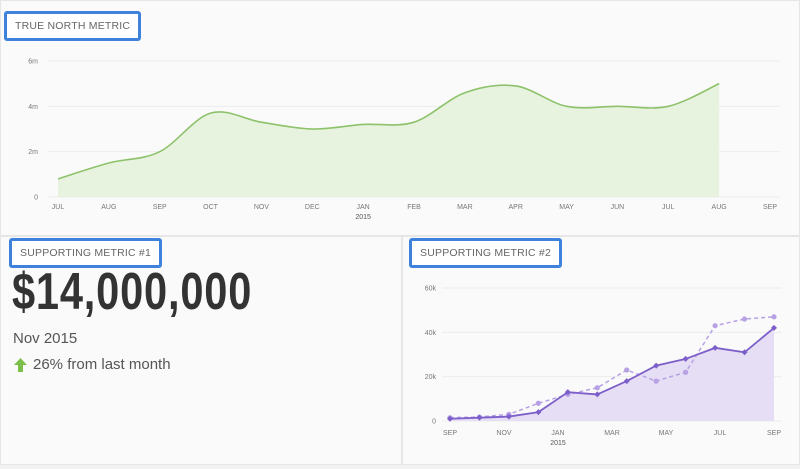 This screenshot has width=800, height=469. Describe the element at coordinates (132, 292) in the screenshot. I see `metric-value: $14,000,000` at that location.